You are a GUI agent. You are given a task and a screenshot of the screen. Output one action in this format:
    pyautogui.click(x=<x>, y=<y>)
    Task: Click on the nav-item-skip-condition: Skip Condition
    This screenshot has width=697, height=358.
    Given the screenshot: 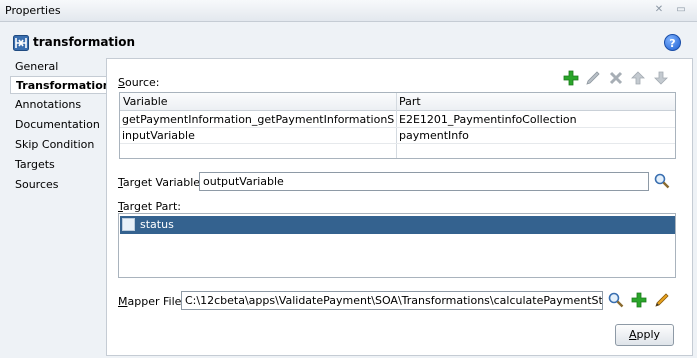 What is the action you would take?
    pyautogui.click(x=54, y=145)
    